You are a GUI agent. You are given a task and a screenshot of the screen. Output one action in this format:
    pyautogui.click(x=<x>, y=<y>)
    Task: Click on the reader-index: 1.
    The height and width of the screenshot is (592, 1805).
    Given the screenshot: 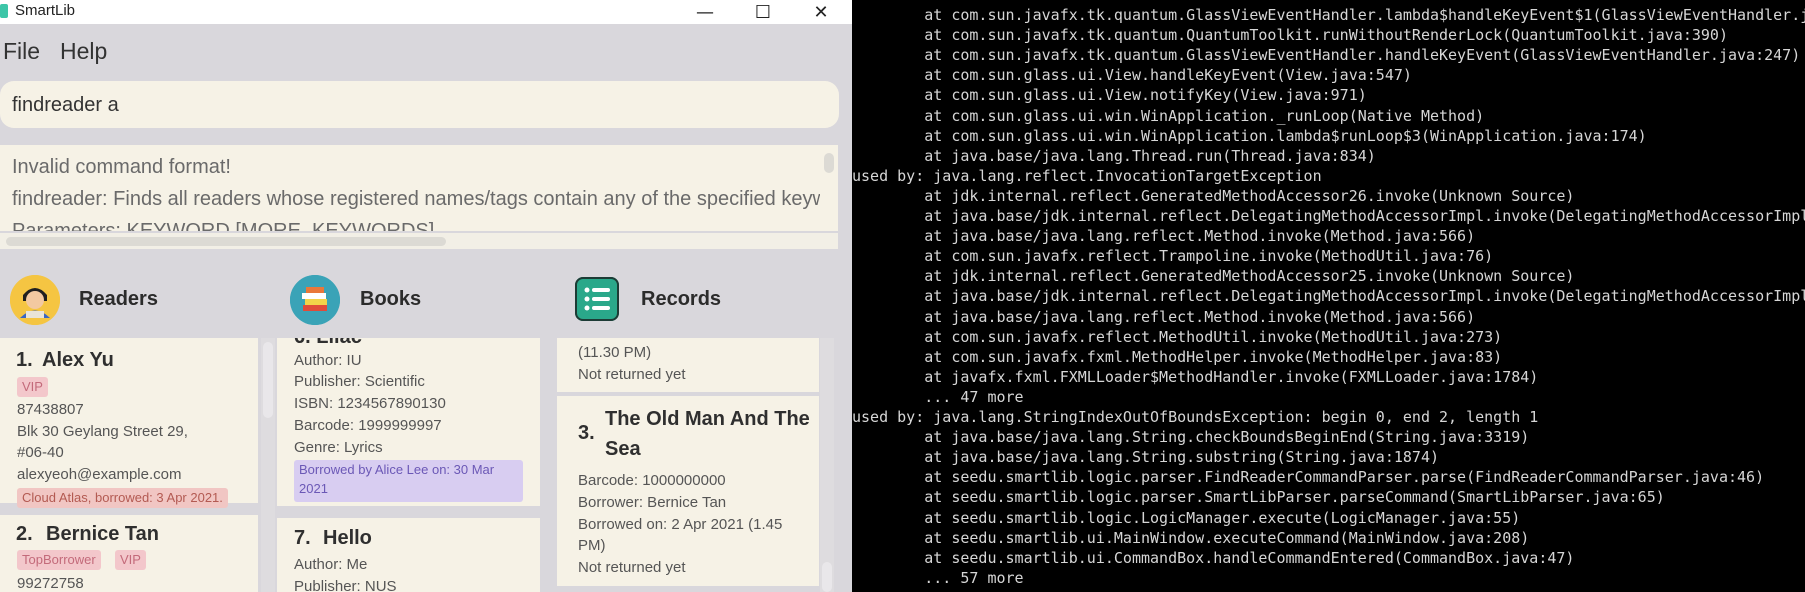 What is the action you would take?
    pyautogui.click(x=24, y=360)
    